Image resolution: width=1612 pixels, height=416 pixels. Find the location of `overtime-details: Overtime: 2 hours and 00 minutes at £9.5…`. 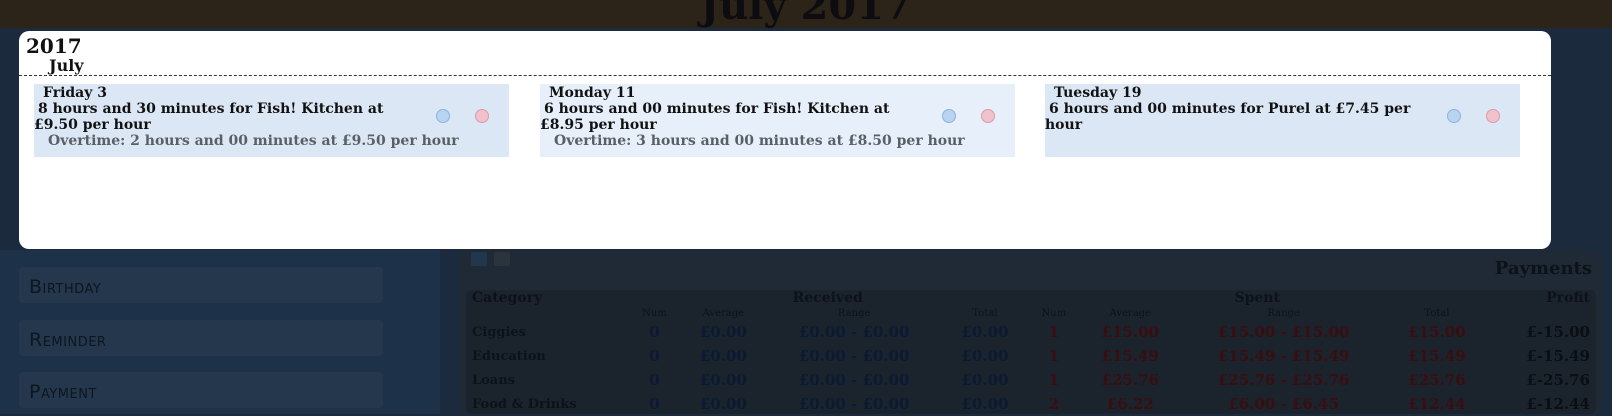

overtime-details: Overtime: 2 hours and 00 minutes at £9.5… is located at coordinates (253, 141).